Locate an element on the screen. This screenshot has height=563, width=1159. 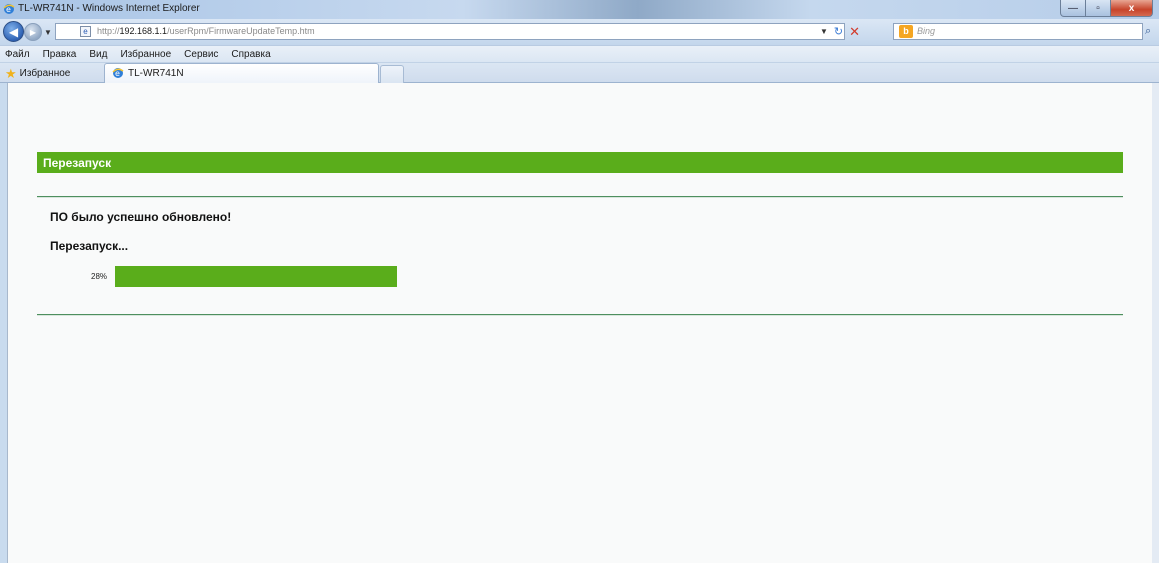
maximize-button: ▫ is located at coordinates (1098, 8).